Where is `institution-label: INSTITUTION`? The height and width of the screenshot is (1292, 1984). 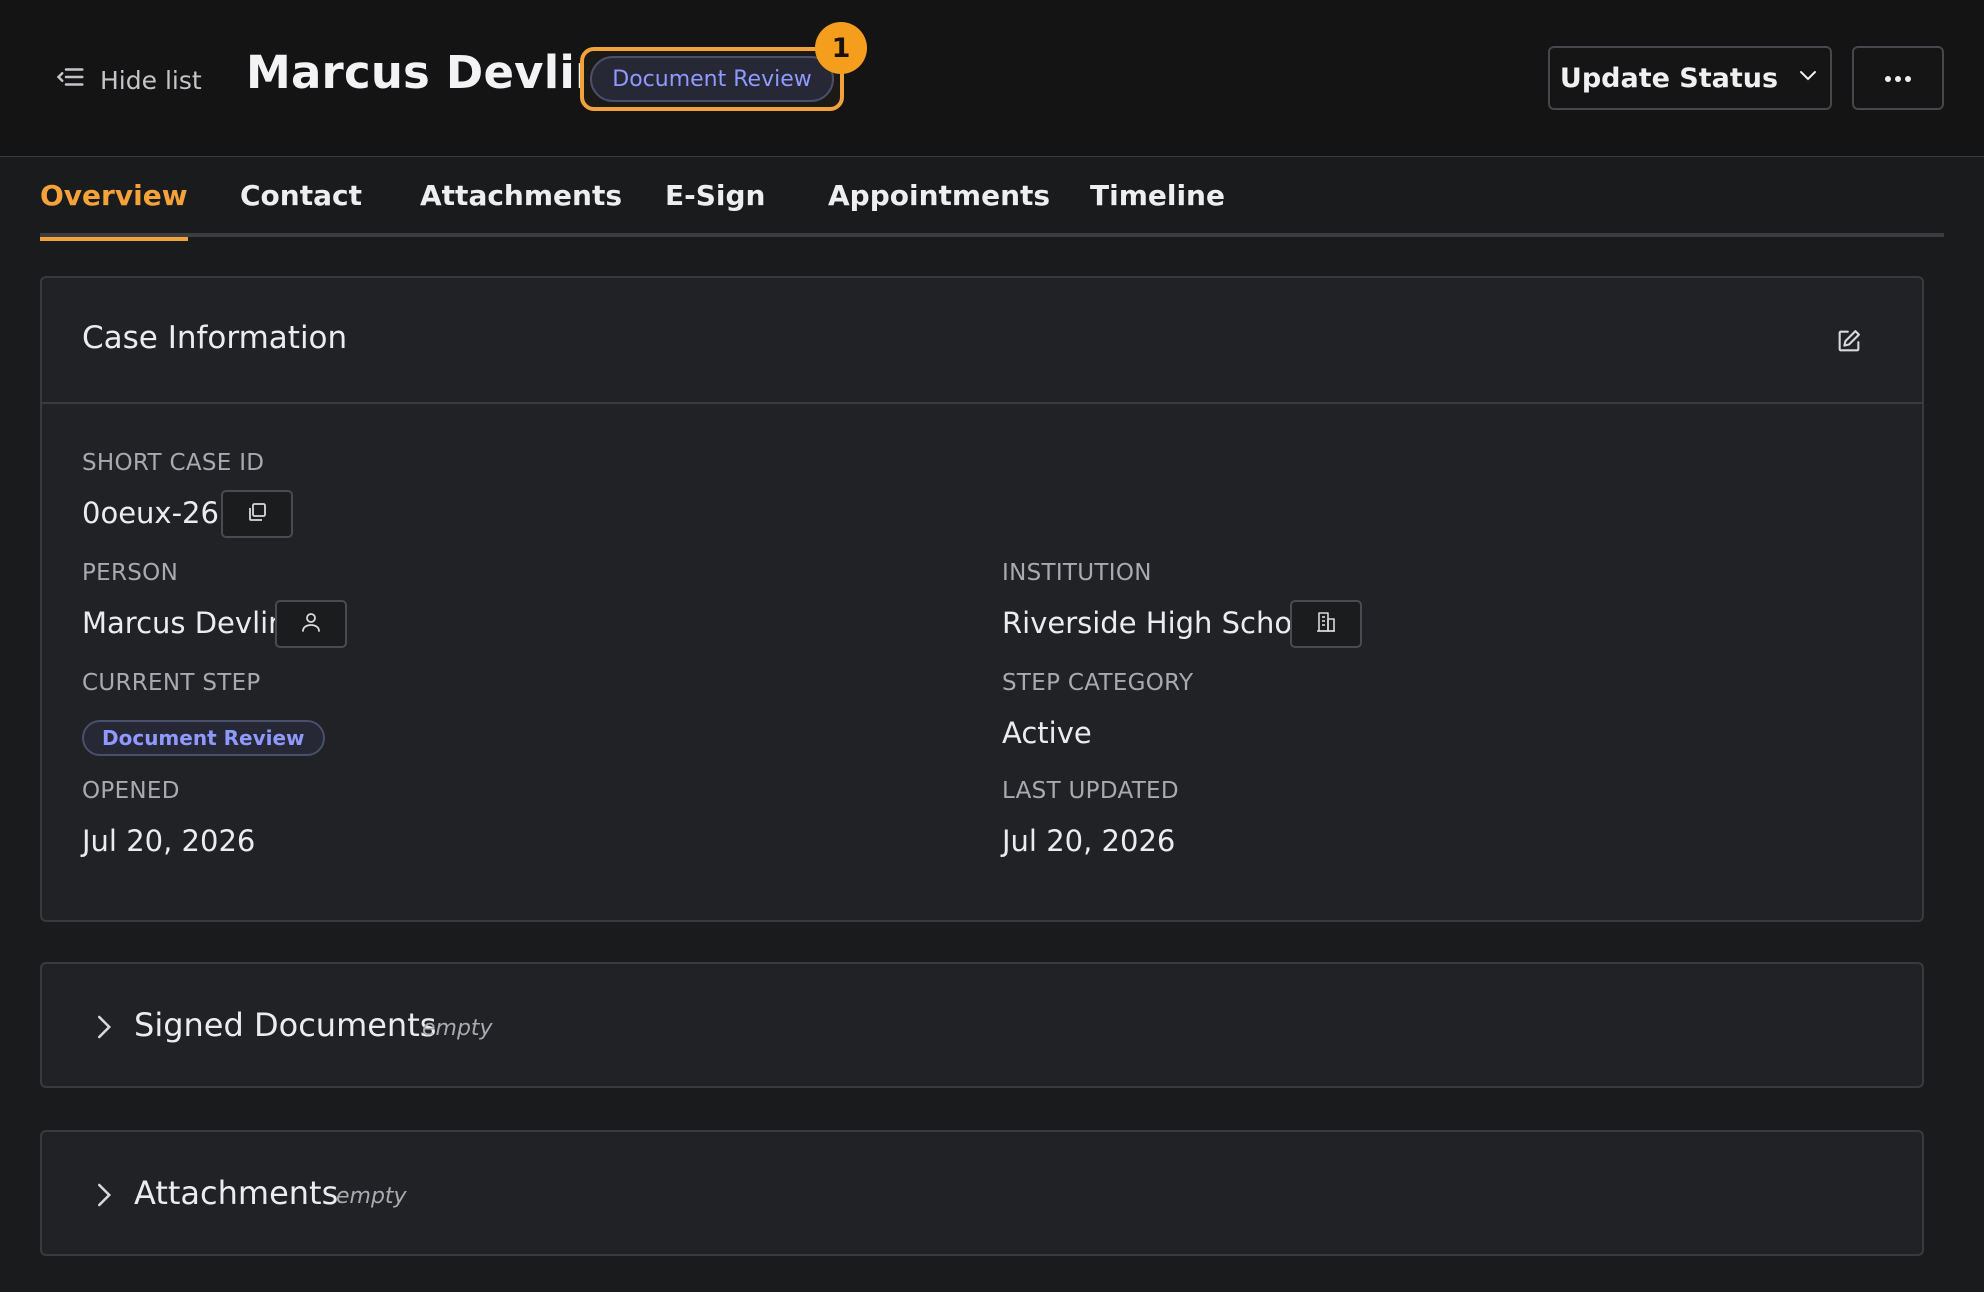 institution-label: INSTITUTION is located at coordinates (1077, 573).